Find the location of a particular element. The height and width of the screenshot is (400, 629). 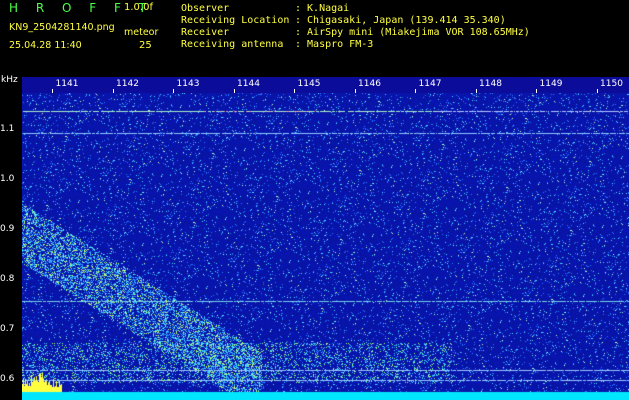

y-tick-label: 0.7 is located at coordinates (7, 329).